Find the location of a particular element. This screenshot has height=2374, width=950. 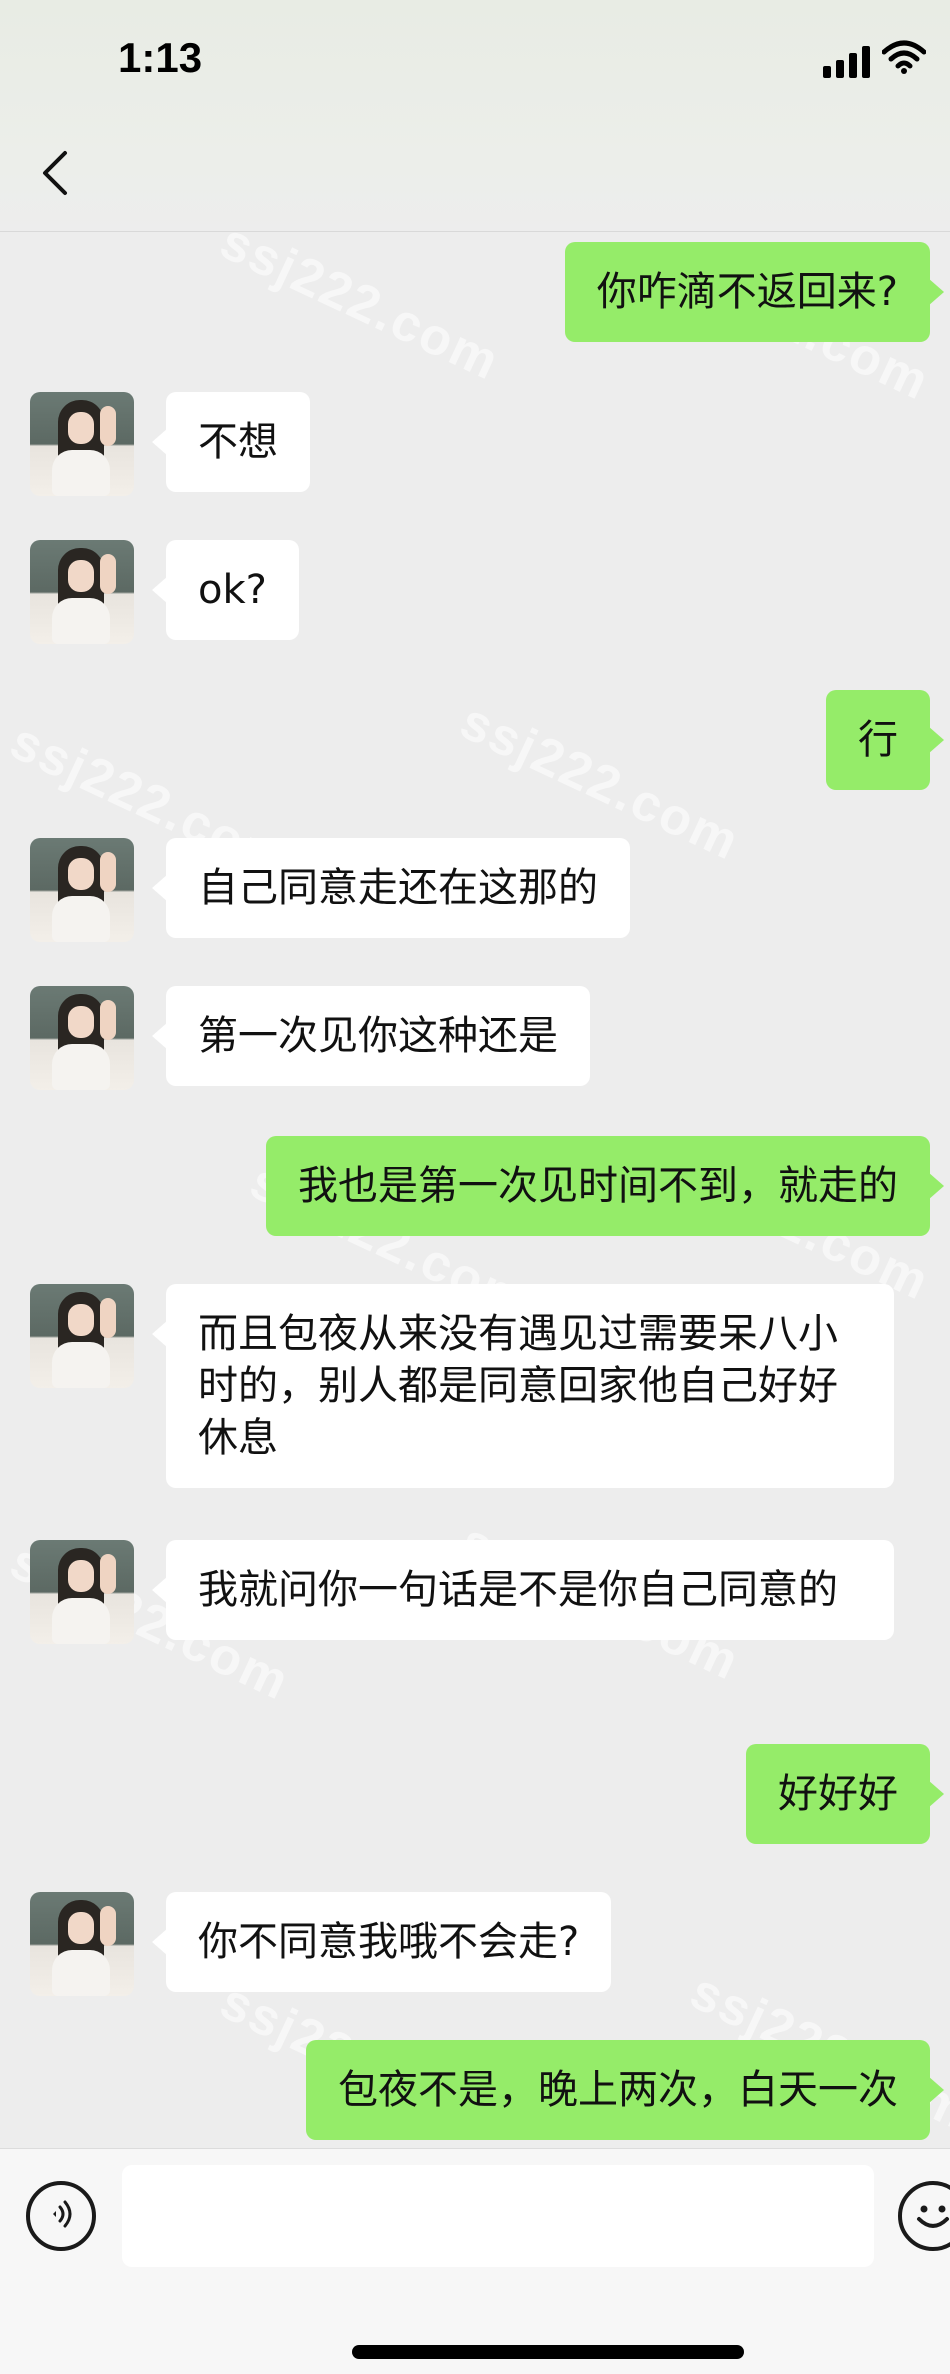

emoji-icon is located at coordinates (926, 2216).